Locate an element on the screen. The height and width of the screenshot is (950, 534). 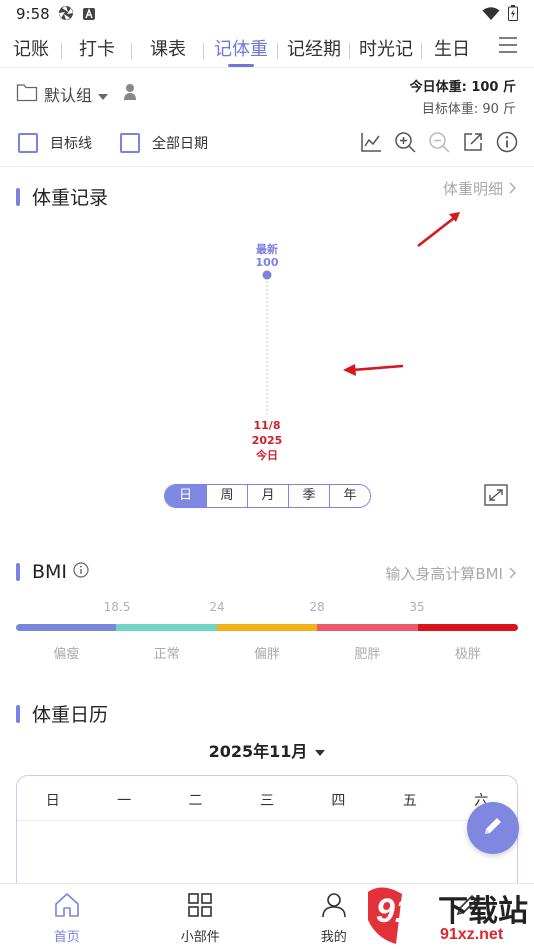
nav-widgets: 小部件 is located at coordinates (201, 917).